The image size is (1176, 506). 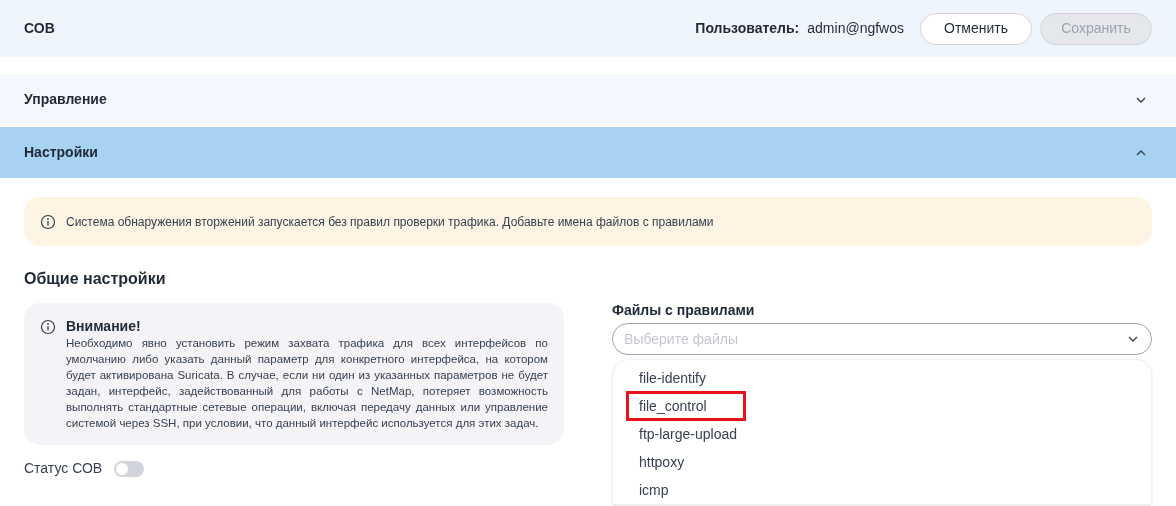 What do you see at coordinates (588, 152) in the screenshot?
I see `accordion-header: Настройки` at bounding box center [588, 152].